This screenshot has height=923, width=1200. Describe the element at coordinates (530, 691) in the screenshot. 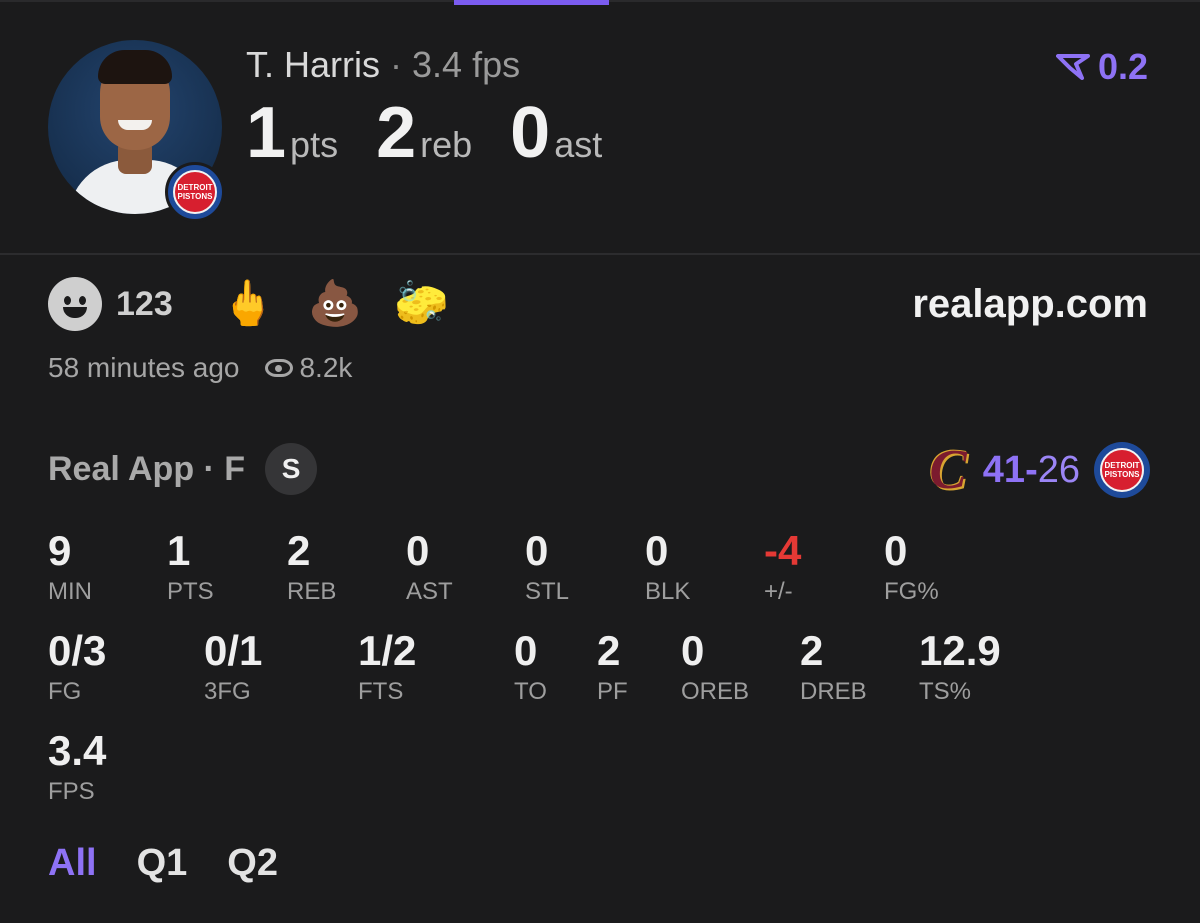

I see `stat-label: TO` at that location.